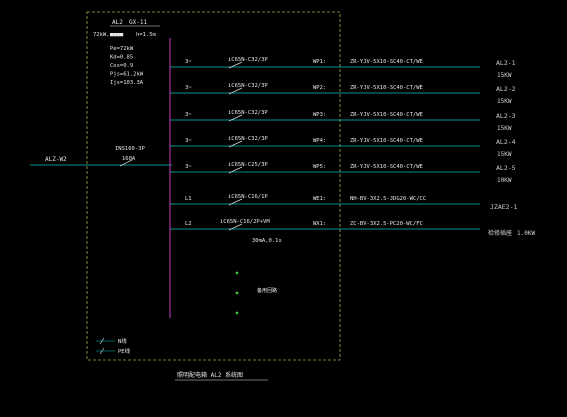 This screenshot has width=567, height=417. Describe the element at coordinates (188, 224) in the screenshot. I see `circuit-phase: L2` at that location.